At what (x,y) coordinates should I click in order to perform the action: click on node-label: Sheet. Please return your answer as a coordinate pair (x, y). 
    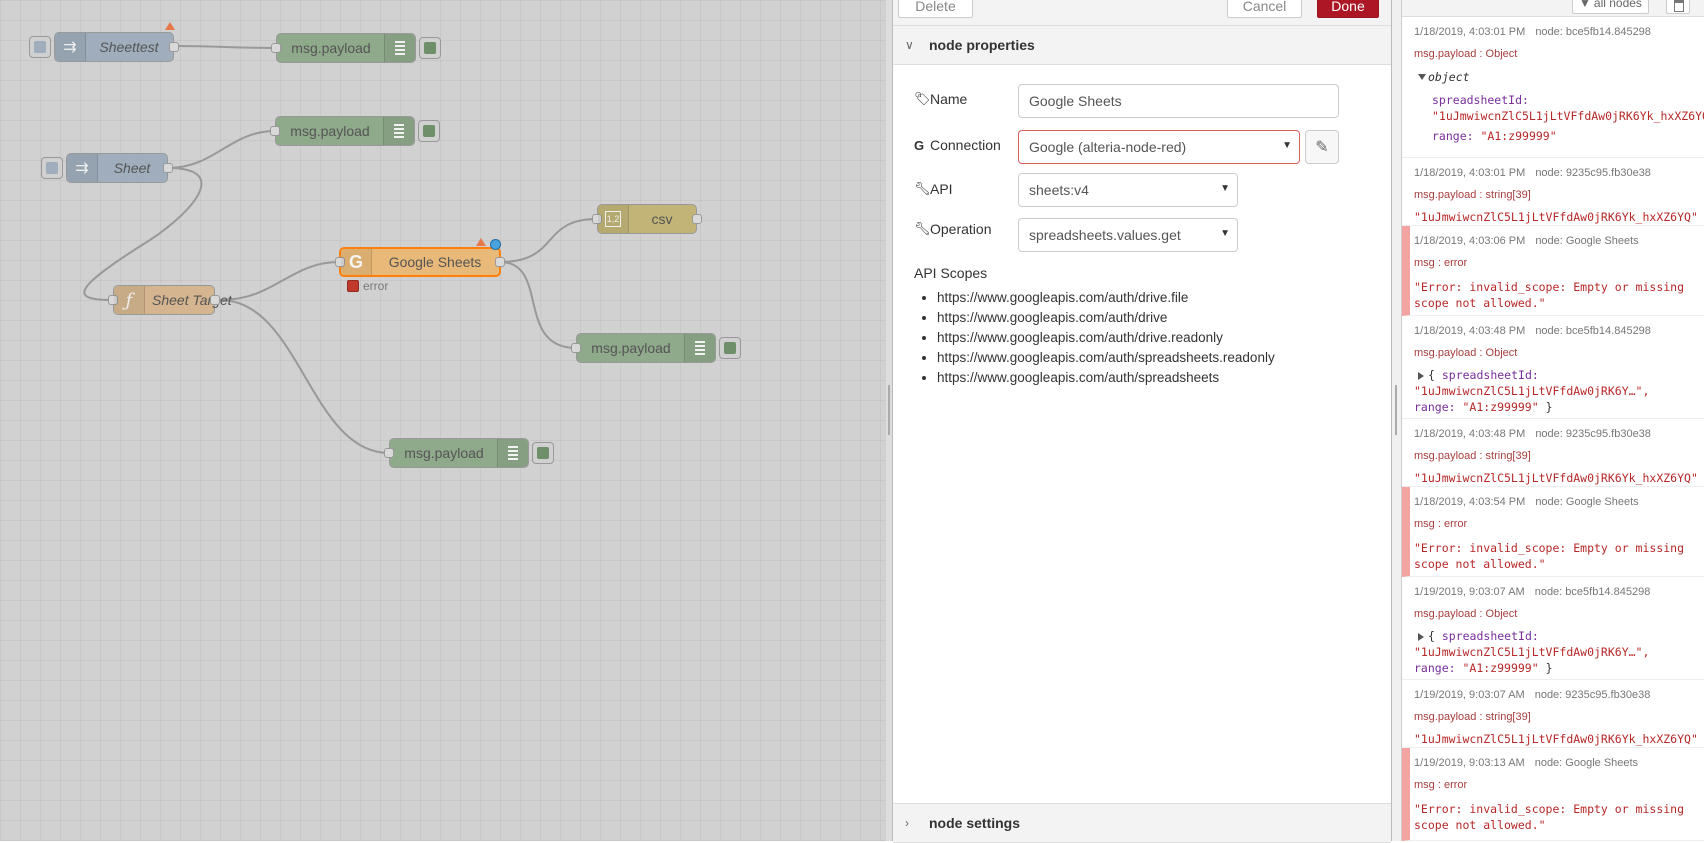
    Looking at the image, I should click on (132, 168).